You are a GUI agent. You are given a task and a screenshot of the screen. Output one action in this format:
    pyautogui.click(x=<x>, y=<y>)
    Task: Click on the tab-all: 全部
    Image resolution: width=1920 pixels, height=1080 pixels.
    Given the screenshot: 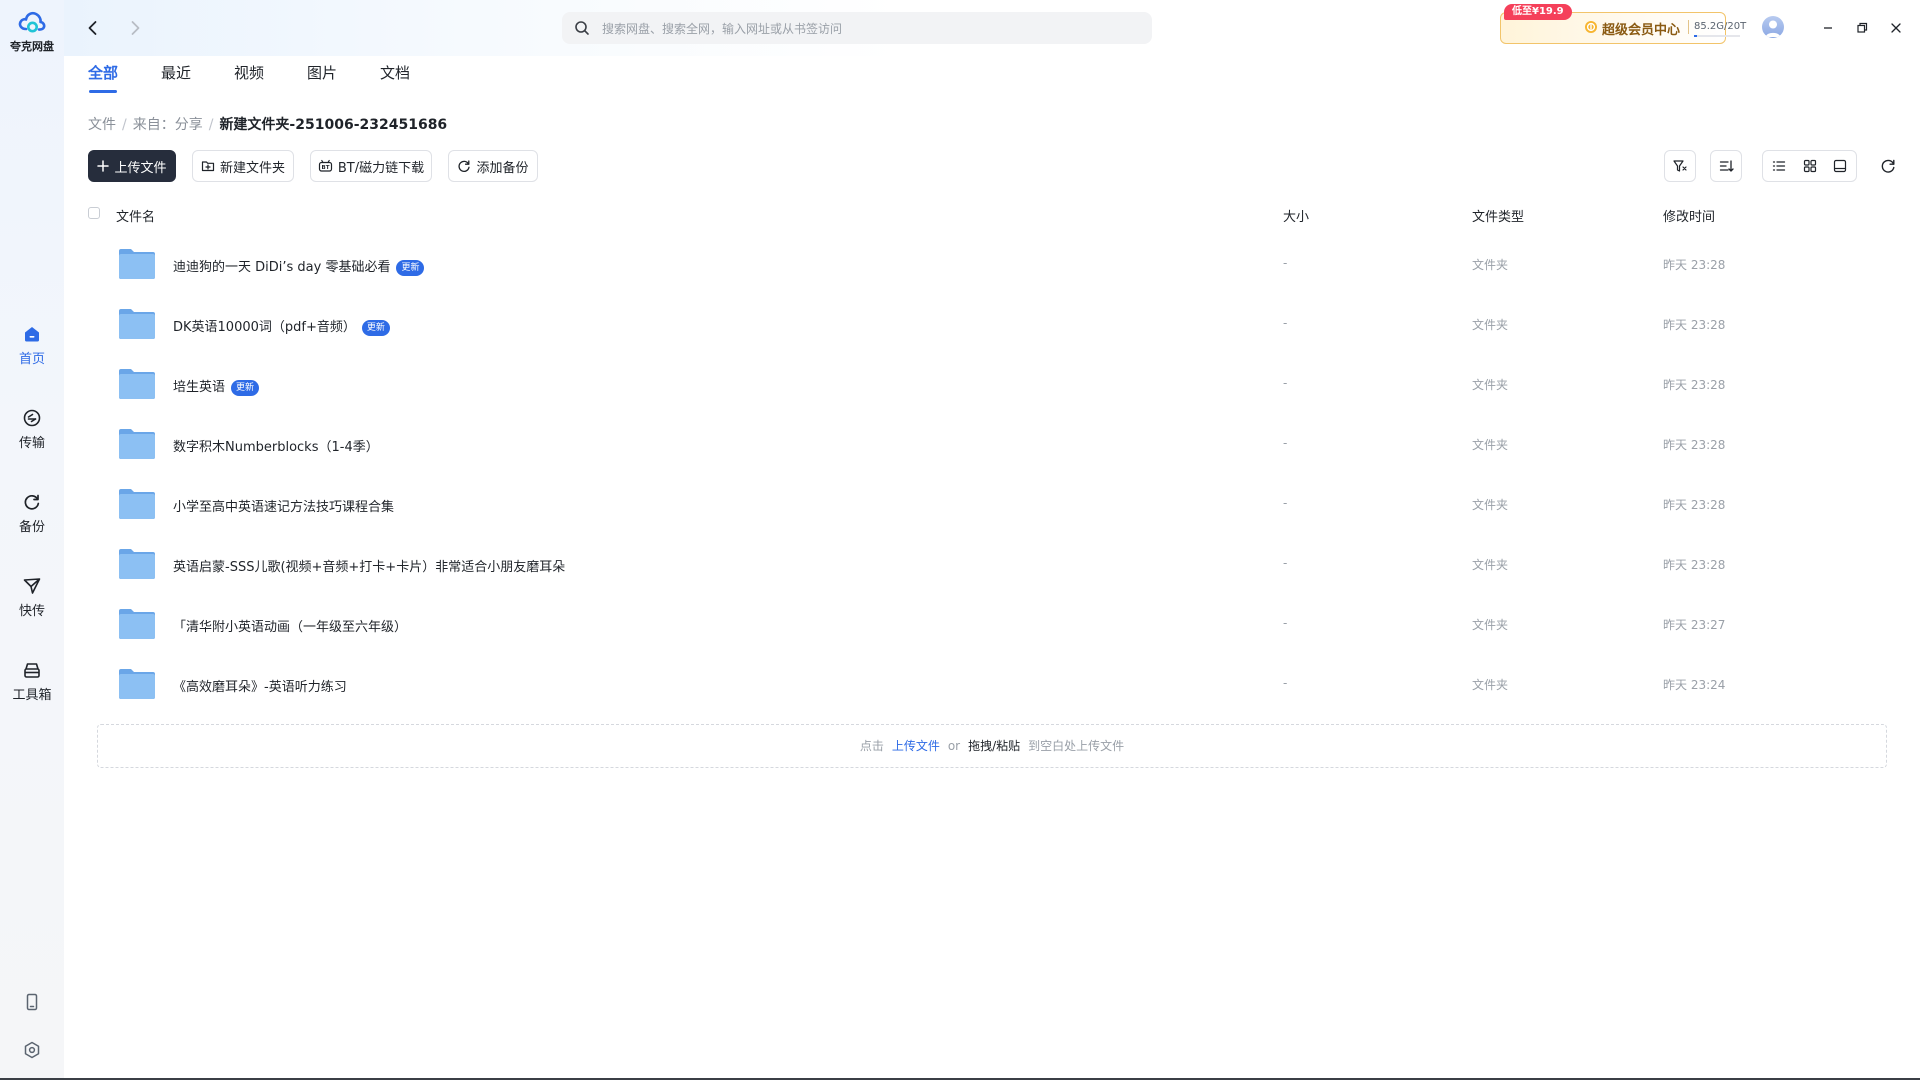 What is the action you would take?
    pyautogui.click(x=103, y=77)
    